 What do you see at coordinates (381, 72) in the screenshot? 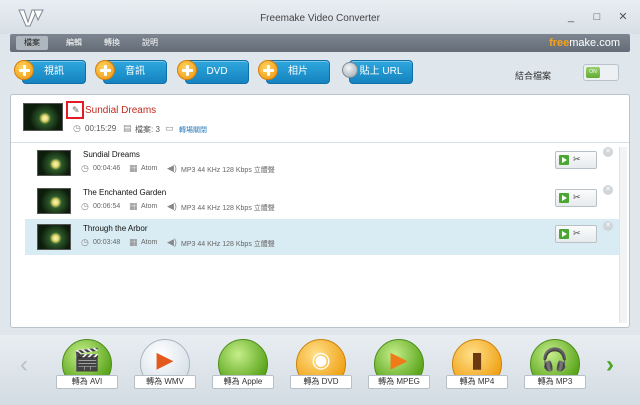
I see `paste-url-button: 貼上 URL` at bounding box center [381, 72].